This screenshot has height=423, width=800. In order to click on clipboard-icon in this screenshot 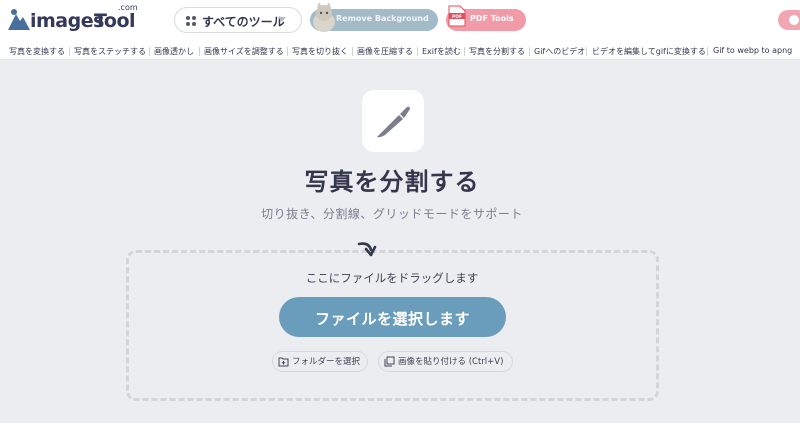, I will do `click(389, 361)`.